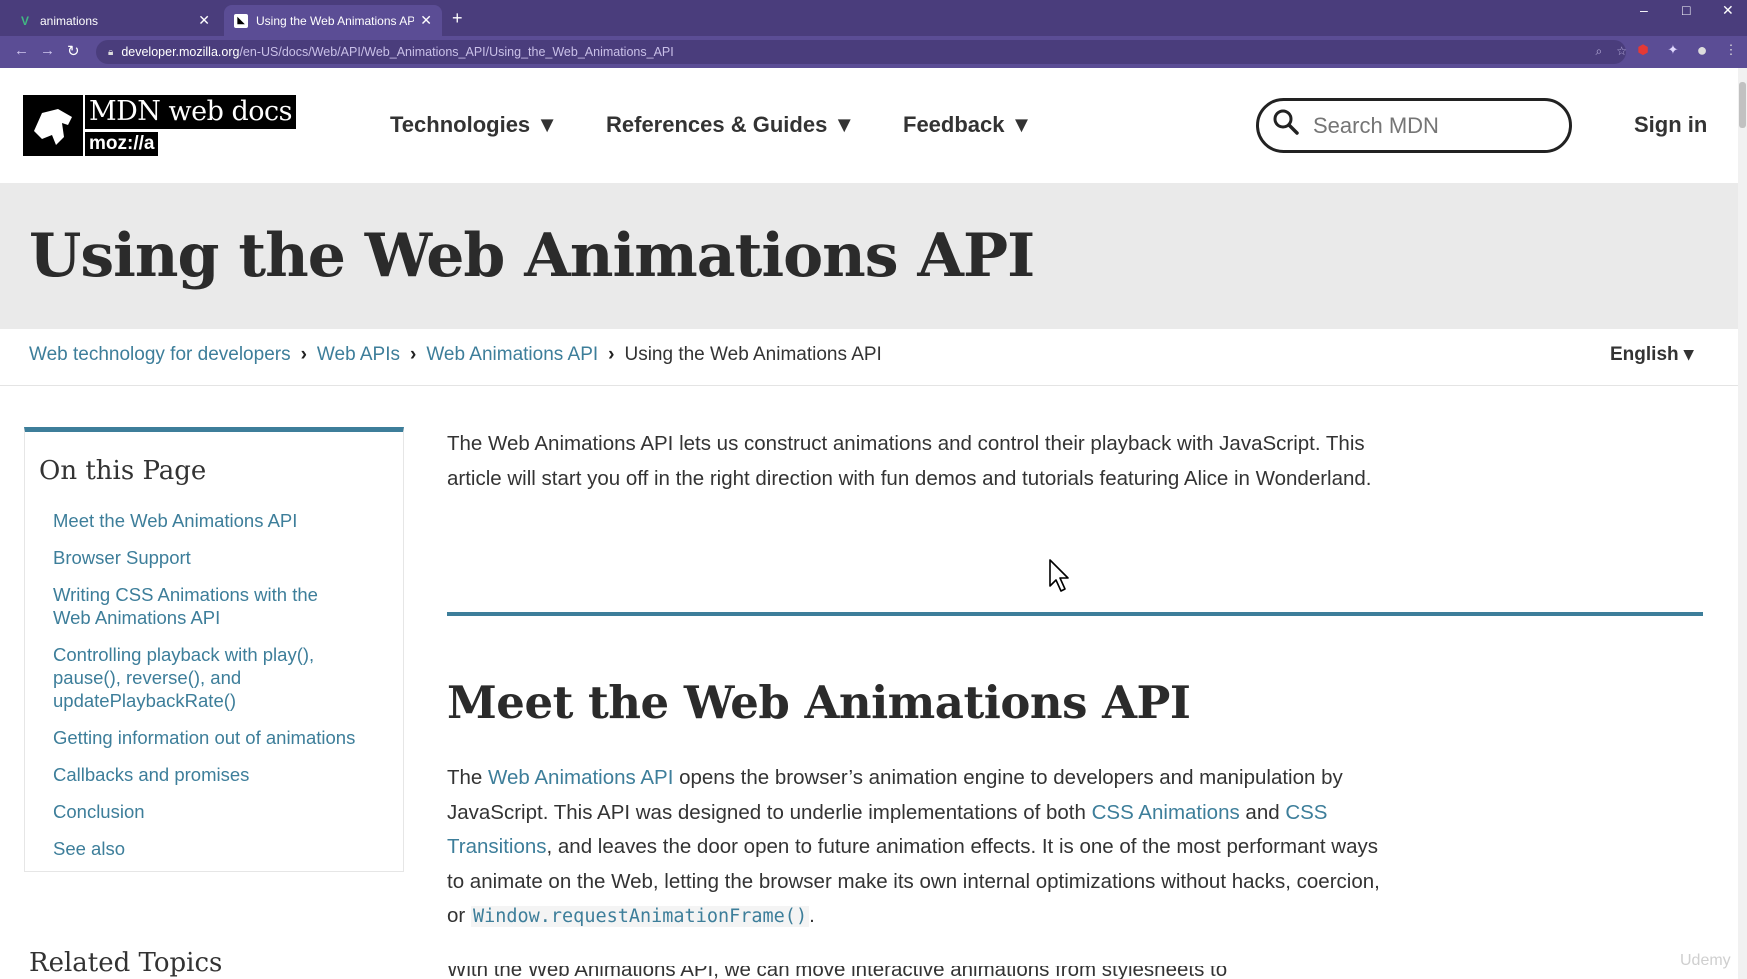 The image size is (1747, 979). Describe the element at coordinates (1702, 50) in the screenshot. I see `profile-avatar-icon: ●` at that location.